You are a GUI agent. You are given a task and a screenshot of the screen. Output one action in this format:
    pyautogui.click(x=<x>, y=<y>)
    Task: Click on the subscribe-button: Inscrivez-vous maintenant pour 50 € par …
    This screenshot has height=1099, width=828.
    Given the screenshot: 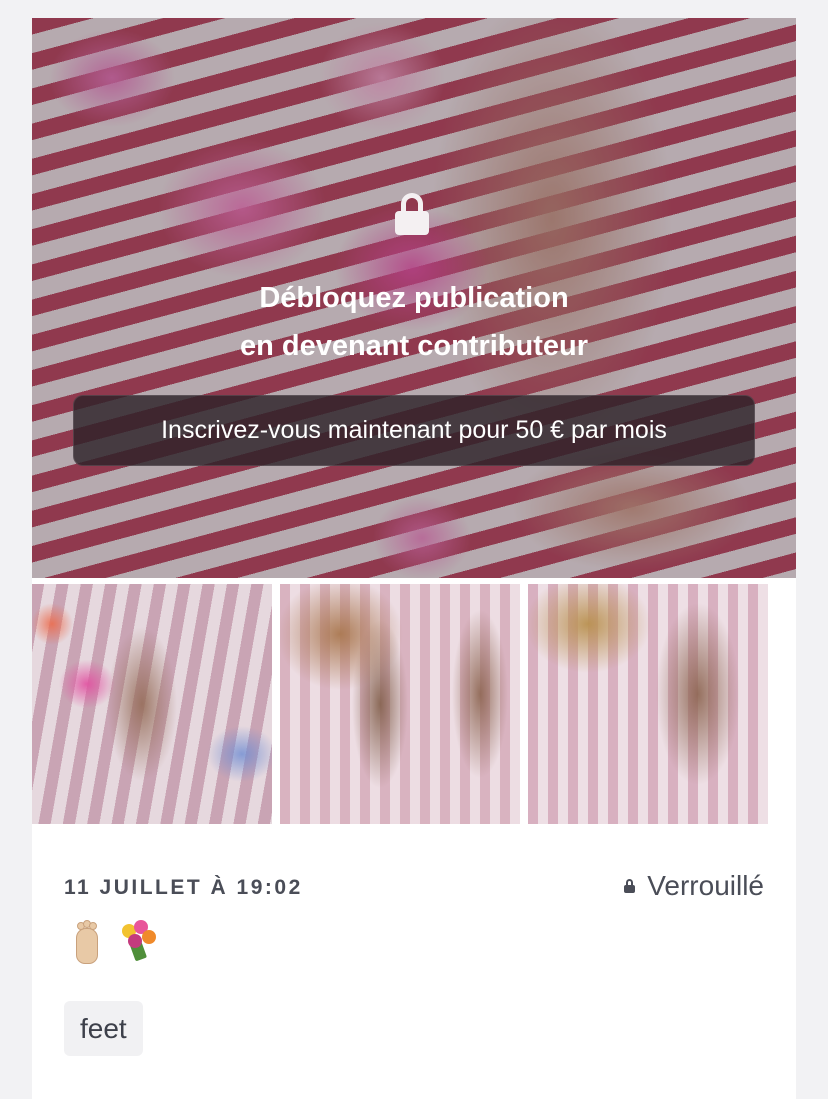 What is the action you would take?
    pyautogui.click(x=414, y=430)
    